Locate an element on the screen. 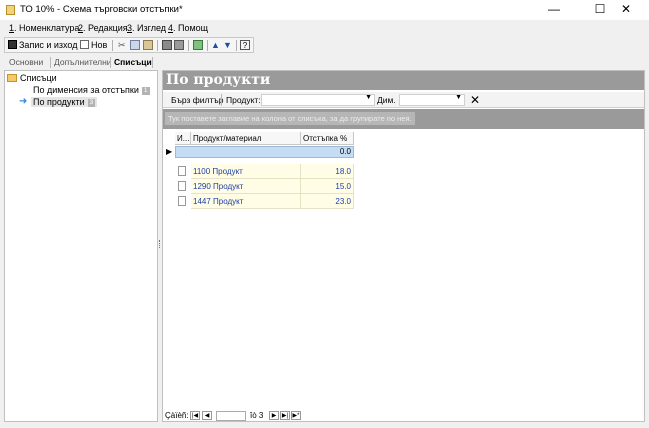 The width and height of the screenshot is (649, 428). product-filter-combo: ▼ is located at coordinates (318, 100).